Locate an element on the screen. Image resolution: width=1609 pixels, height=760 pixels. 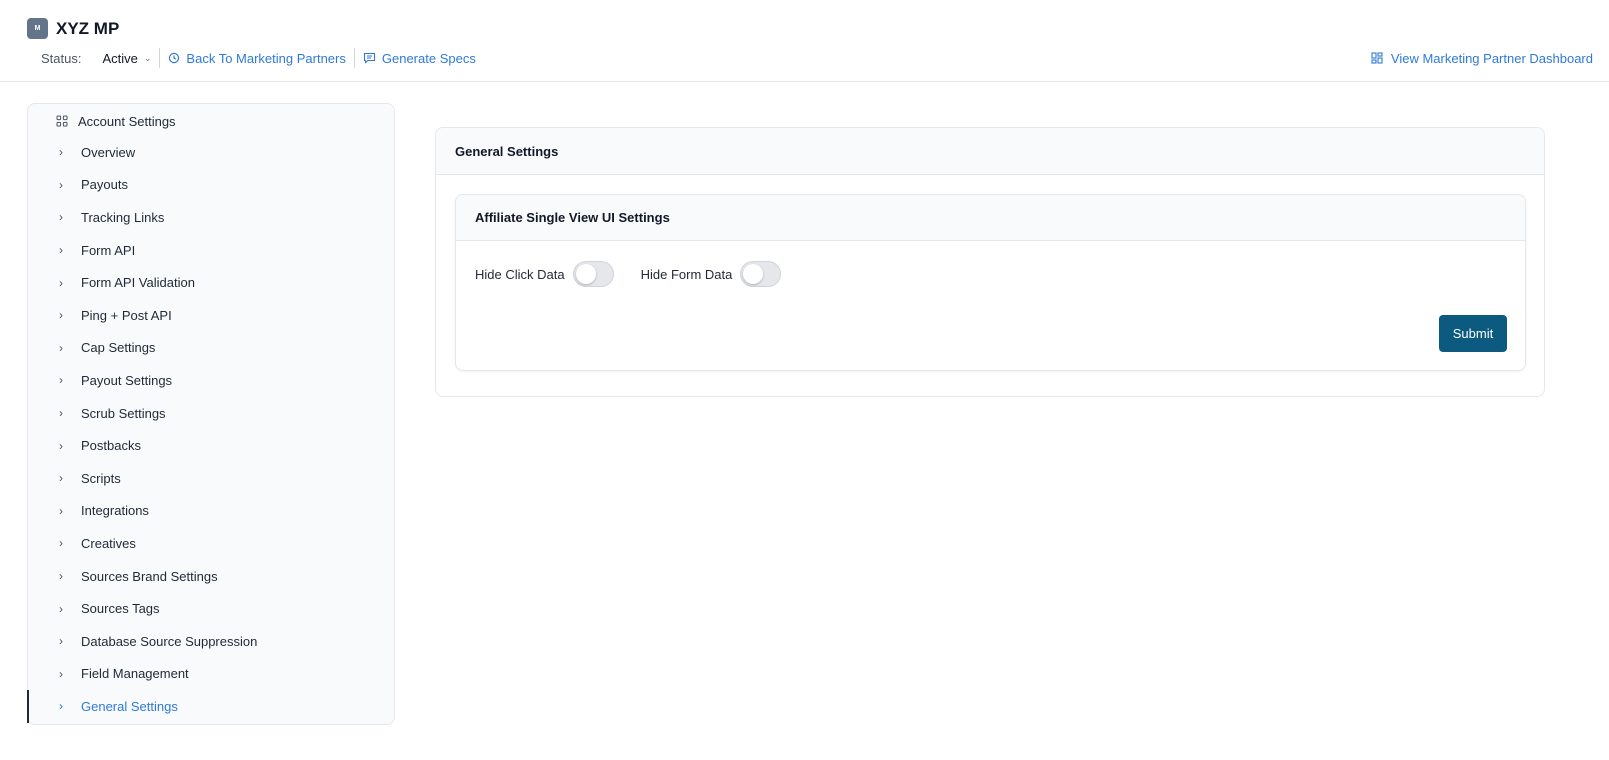
sidebar-item-label: Field Management is located at coordinates (135, 674).